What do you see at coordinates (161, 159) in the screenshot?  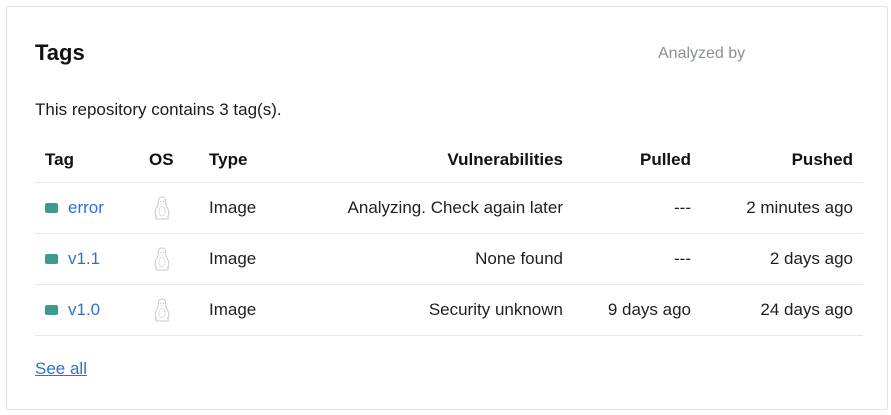 I see `header-os: OS` at bounding box center [161, 159].